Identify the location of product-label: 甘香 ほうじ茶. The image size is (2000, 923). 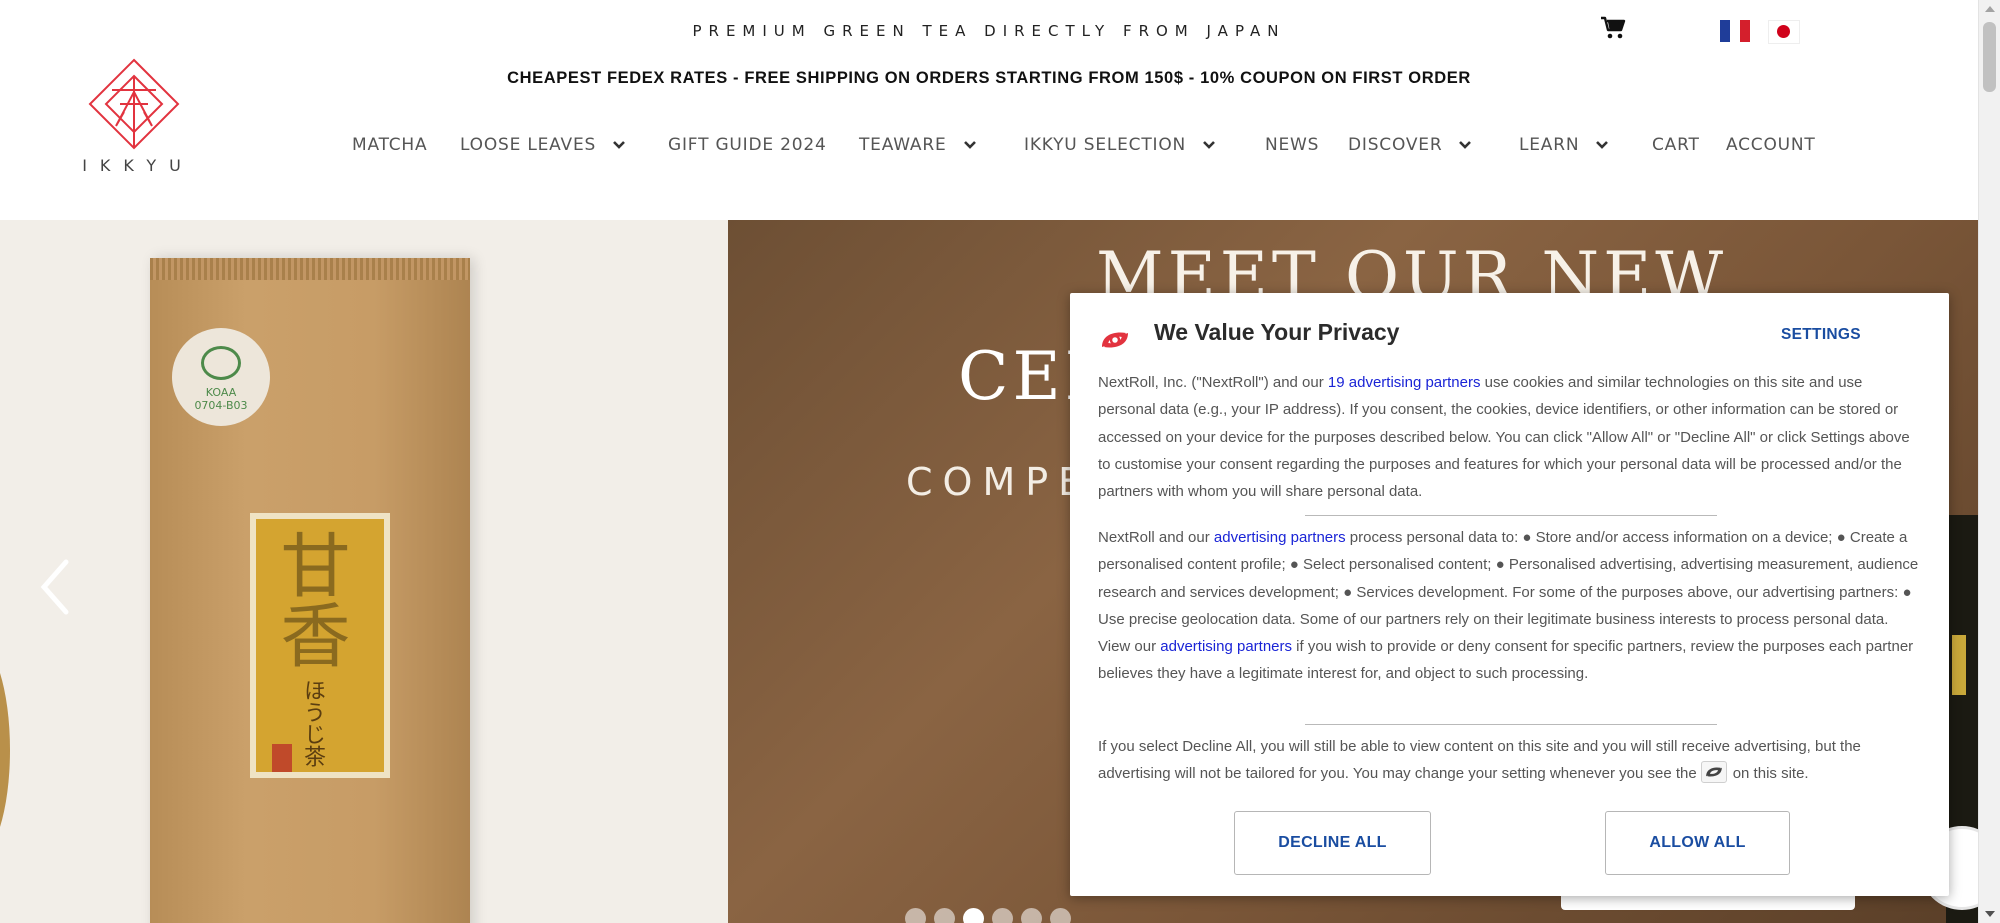
(320, 645).